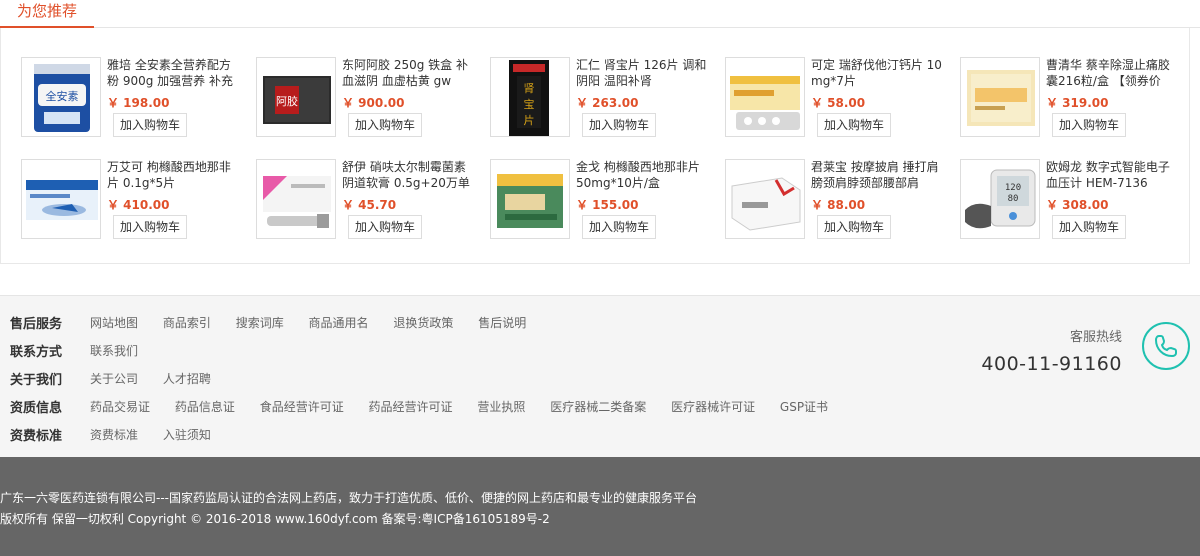 Image resolution: width=1200 pixels, height=556 pixels. I want to click on svg-text: 宝, so click(529, 104).